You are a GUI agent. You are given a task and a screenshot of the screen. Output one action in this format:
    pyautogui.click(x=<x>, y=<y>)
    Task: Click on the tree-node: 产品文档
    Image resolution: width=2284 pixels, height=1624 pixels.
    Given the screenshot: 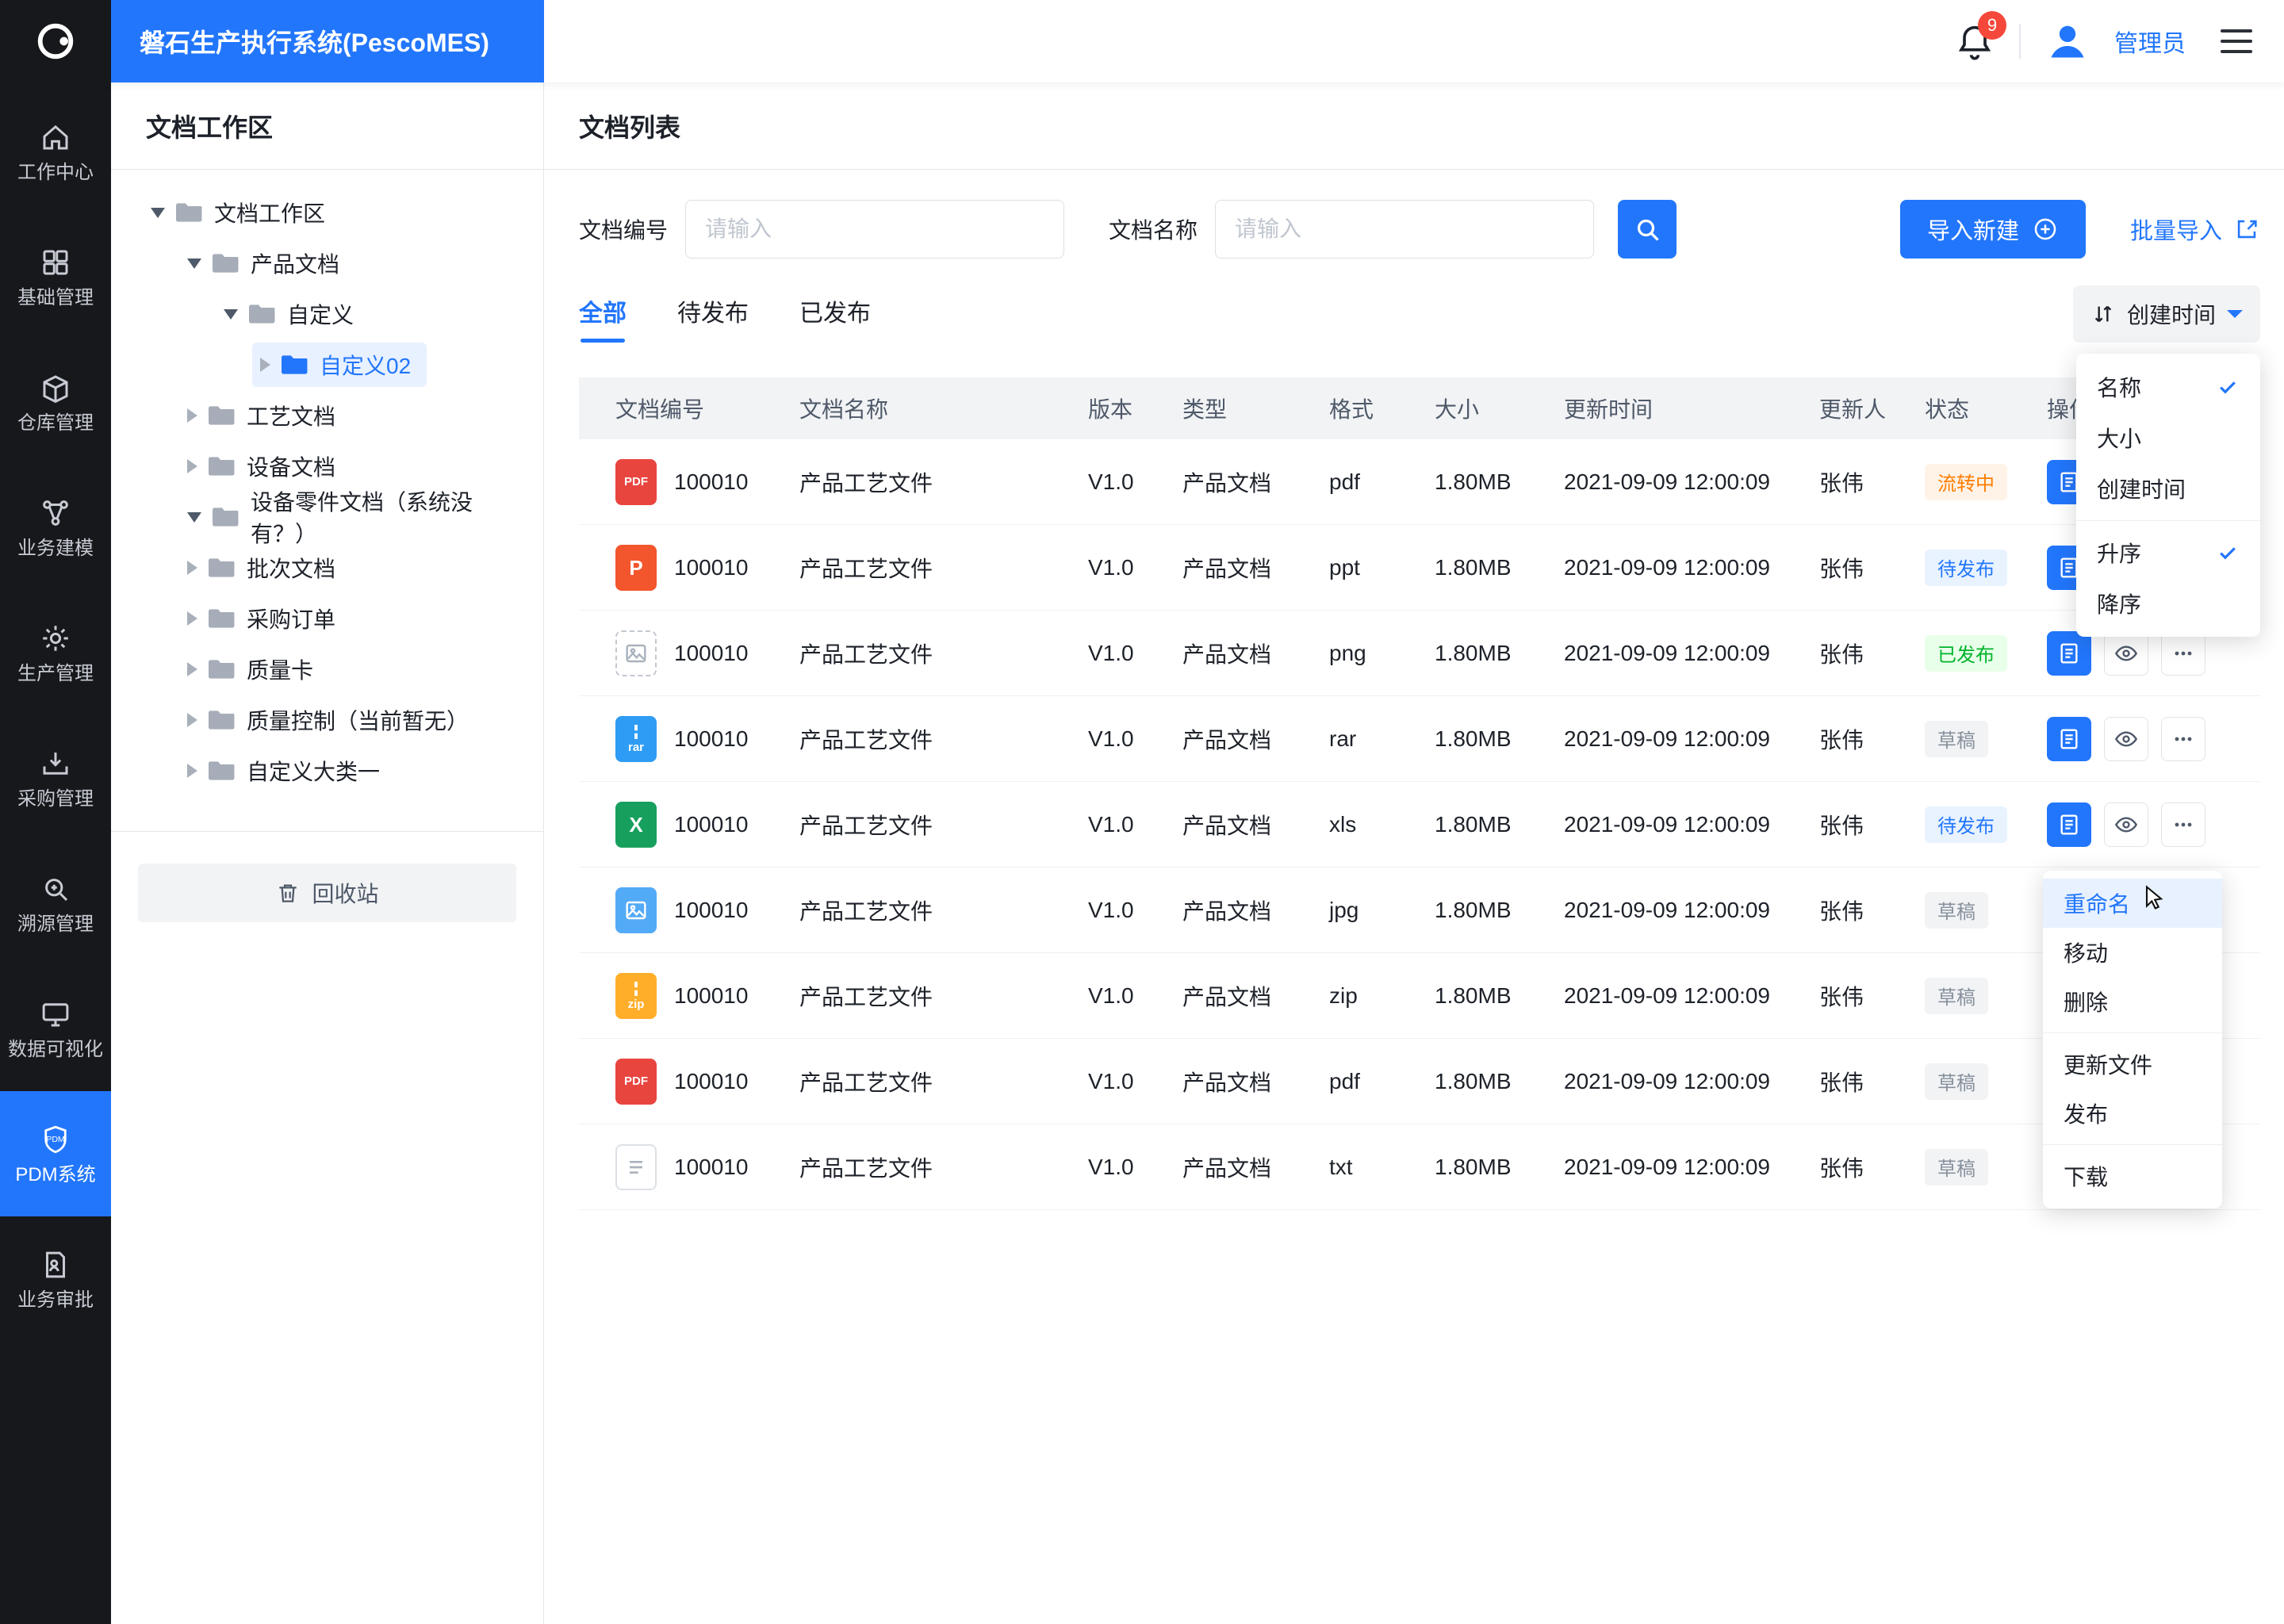 What is the action you would take?
    pyautogui.click(x=327, y=263)
    